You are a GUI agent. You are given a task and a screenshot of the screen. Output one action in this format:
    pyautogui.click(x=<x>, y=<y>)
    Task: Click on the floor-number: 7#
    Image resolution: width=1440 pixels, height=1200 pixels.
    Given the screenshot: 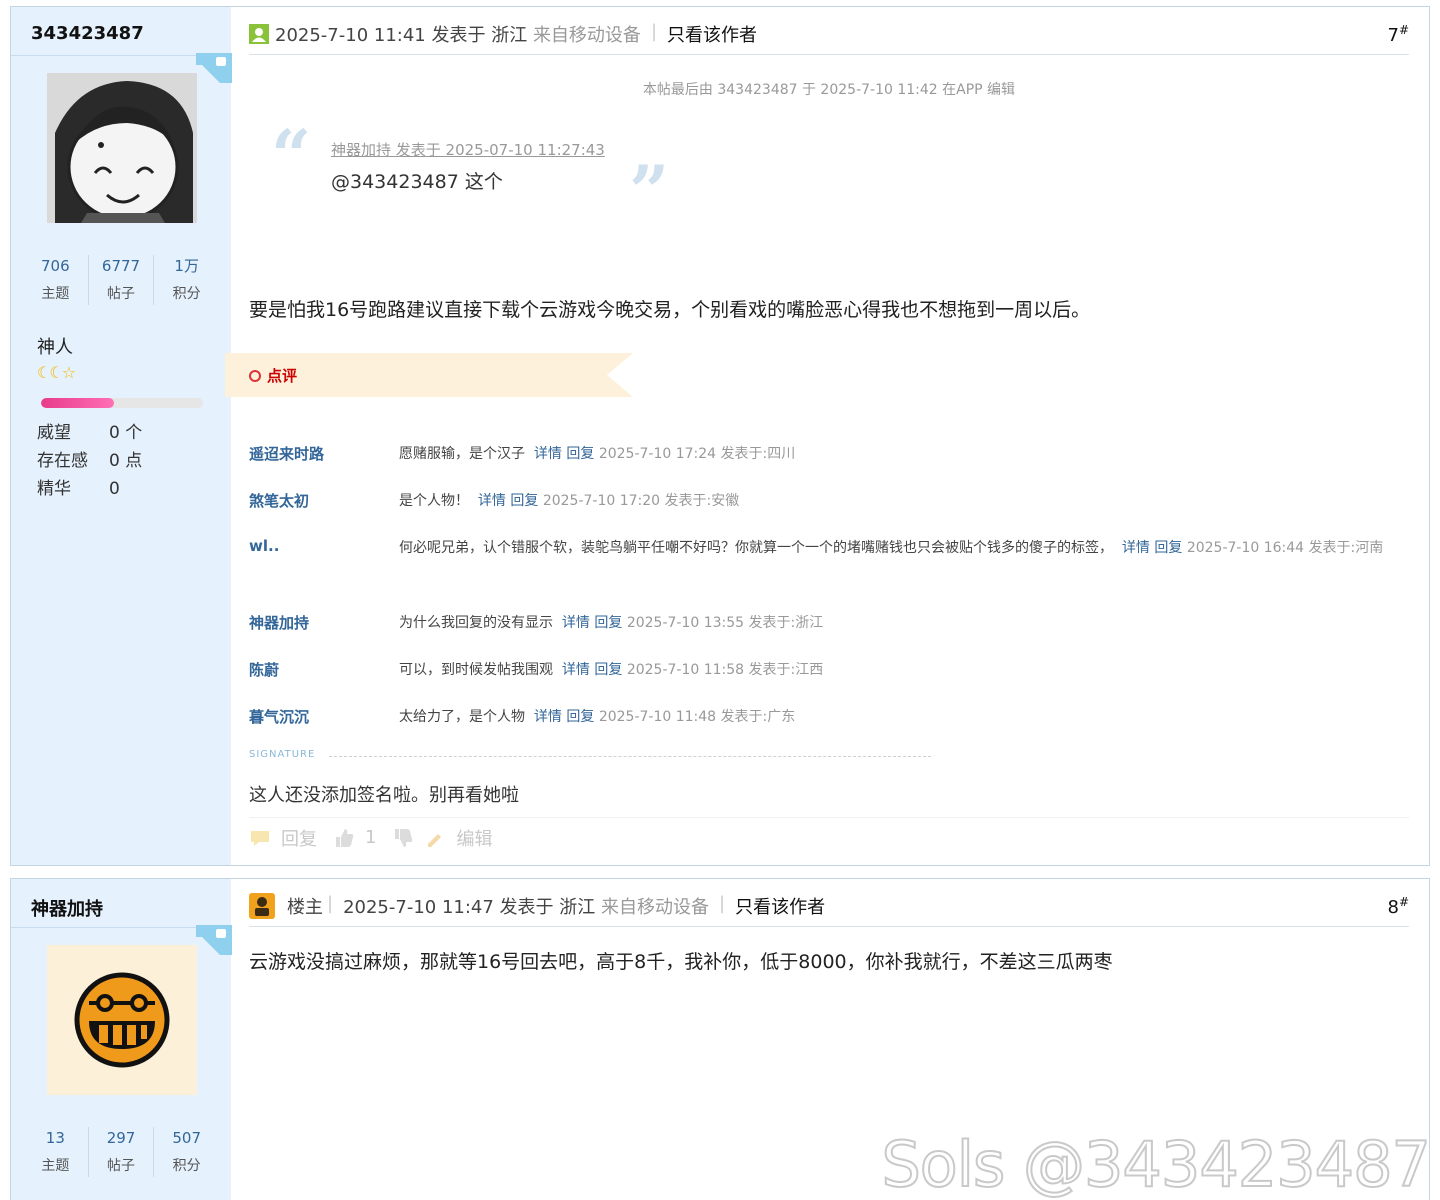 What is the action you would take?
    pyautogui.click(x=1398, y=34)
    